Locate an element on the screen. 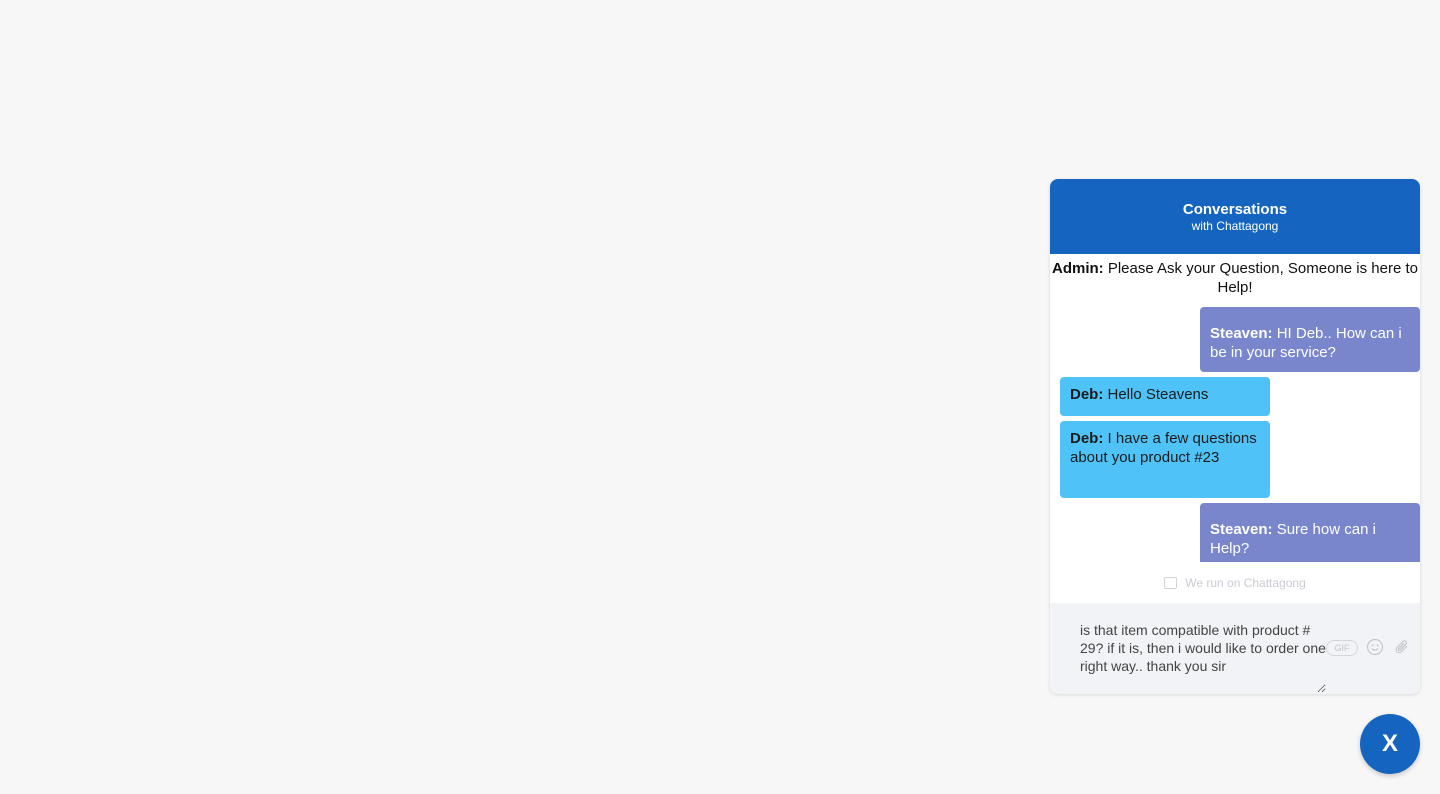 The image size is (1440, 794). paperclip-icon is located at coordinates (1402, 647).